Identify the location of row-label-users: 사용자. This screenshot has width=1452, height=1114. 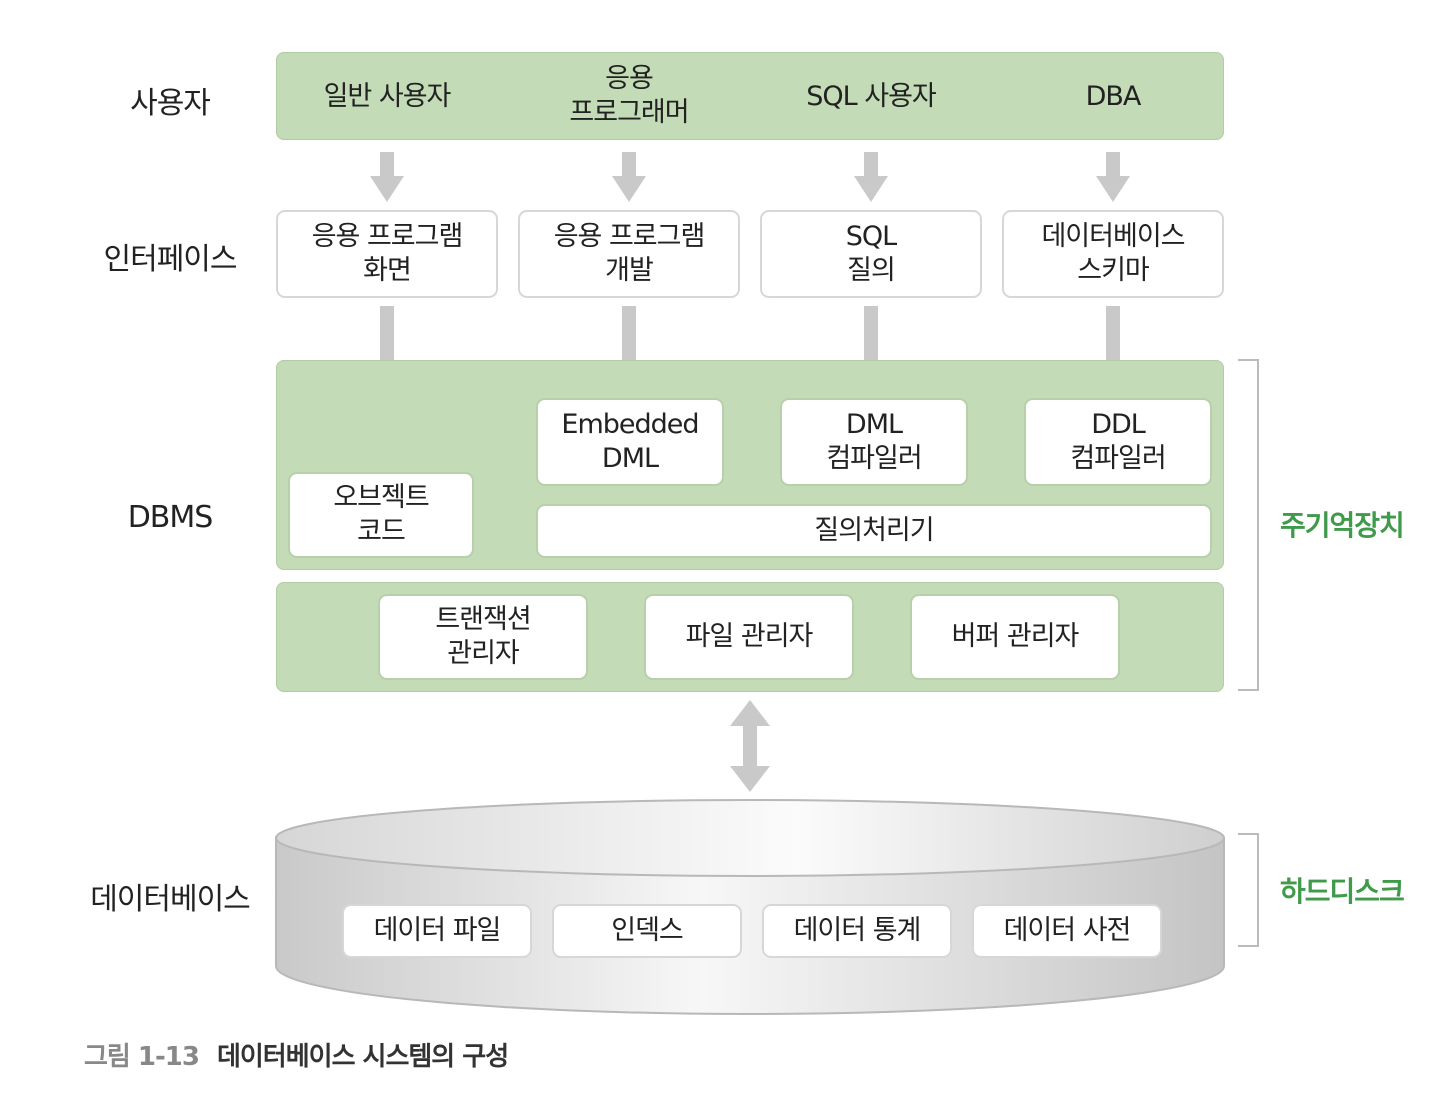
(170, 103).